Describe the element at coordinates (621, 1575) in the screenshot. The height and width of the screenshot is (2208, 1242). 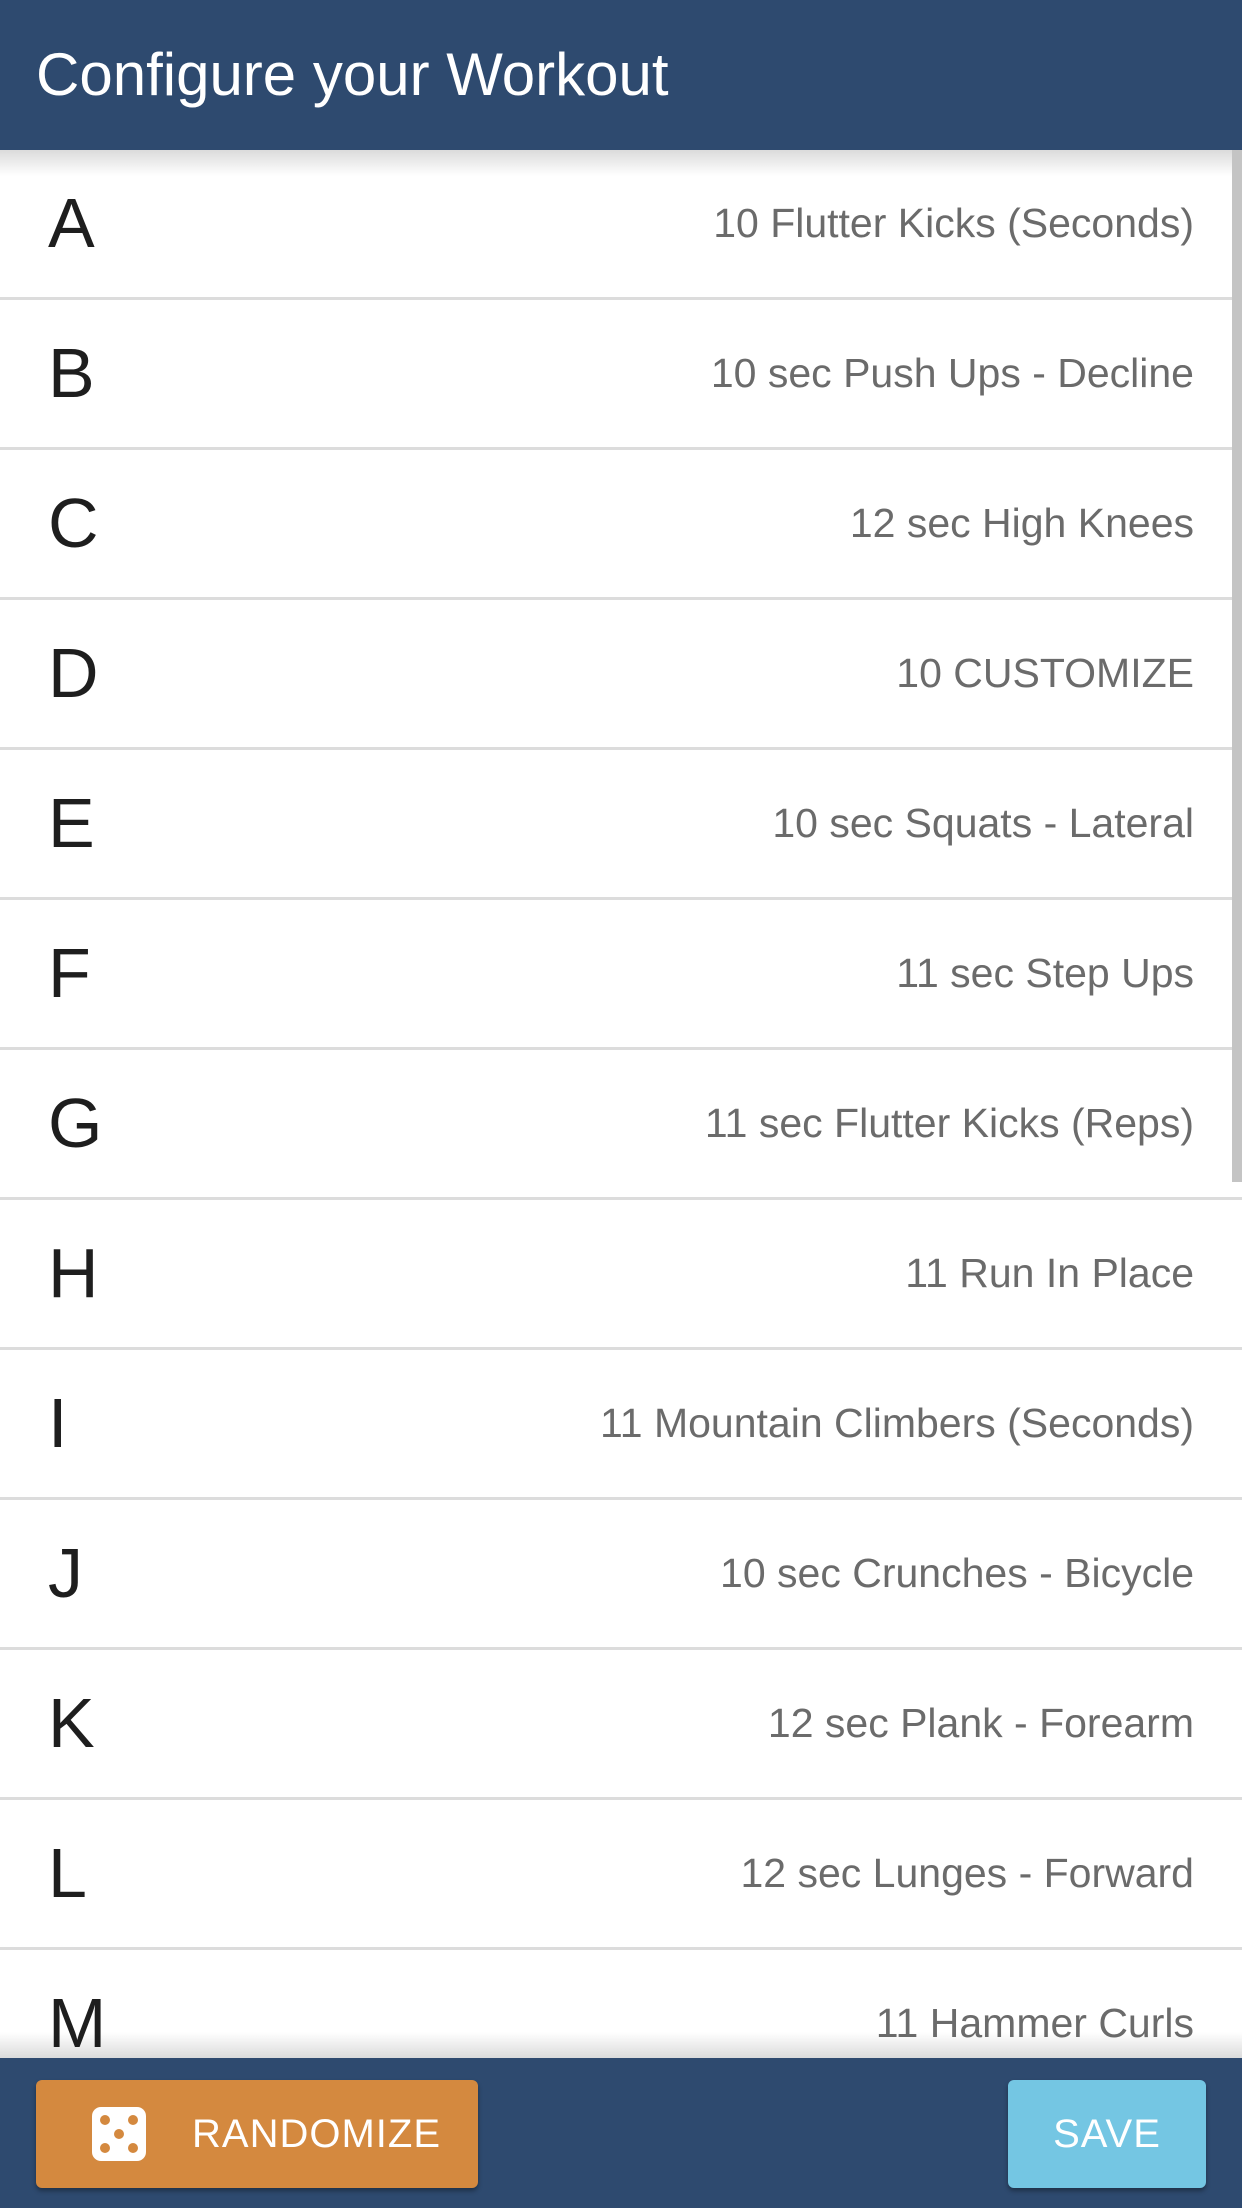
I see `workout-row-j: J 10 sec Crunches - Bicycle` at that location.